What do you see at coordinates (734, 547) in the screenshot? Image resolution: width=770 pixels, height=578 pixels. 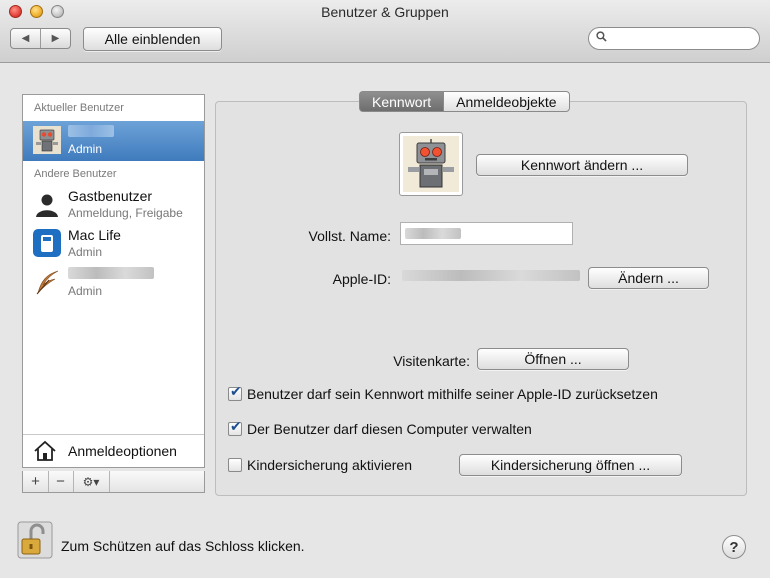 I see `help-button: ?` at bounding box center [734, 547].